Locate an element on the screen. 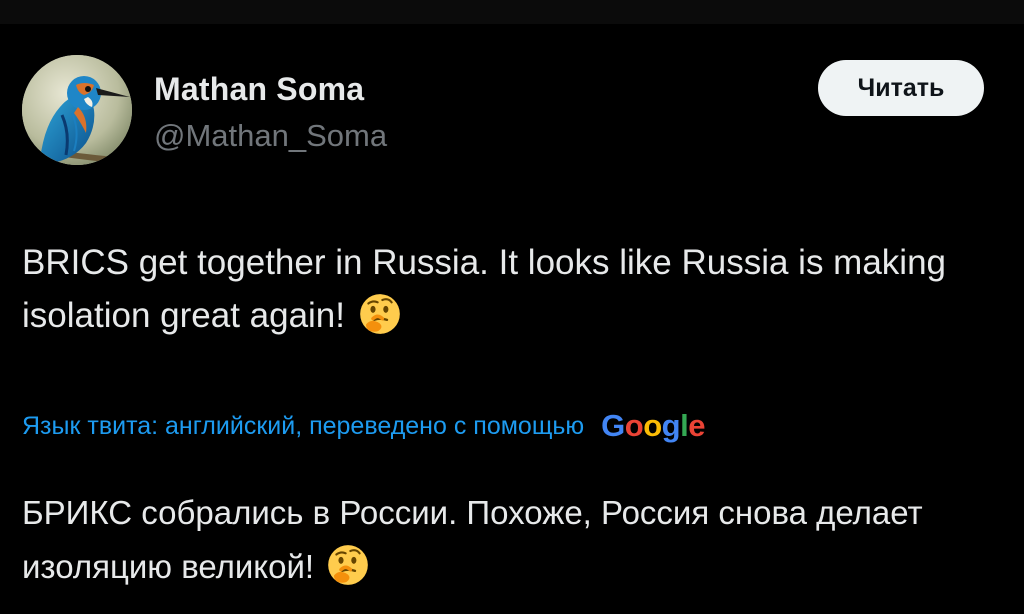 The image size is (1024, 614). google-letter: l is located at coordinates (684, 425).